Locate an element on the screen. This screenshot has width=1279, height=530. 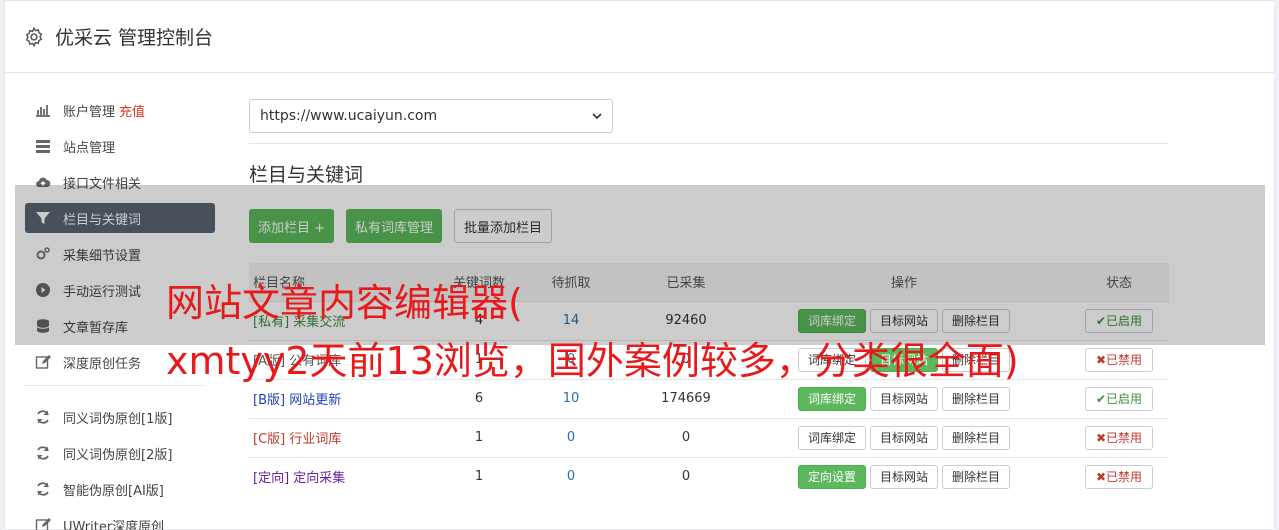
table-row: [C版] 行业词库 1 0 0 词库绑定 目标网站 删除栏目 ✖已禁用 is located at coordinates (709, 437).